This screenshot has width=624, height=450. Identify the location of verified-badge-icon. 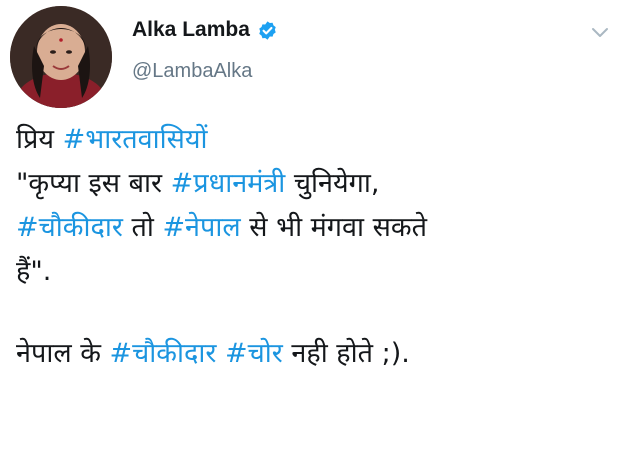
(267, 30).